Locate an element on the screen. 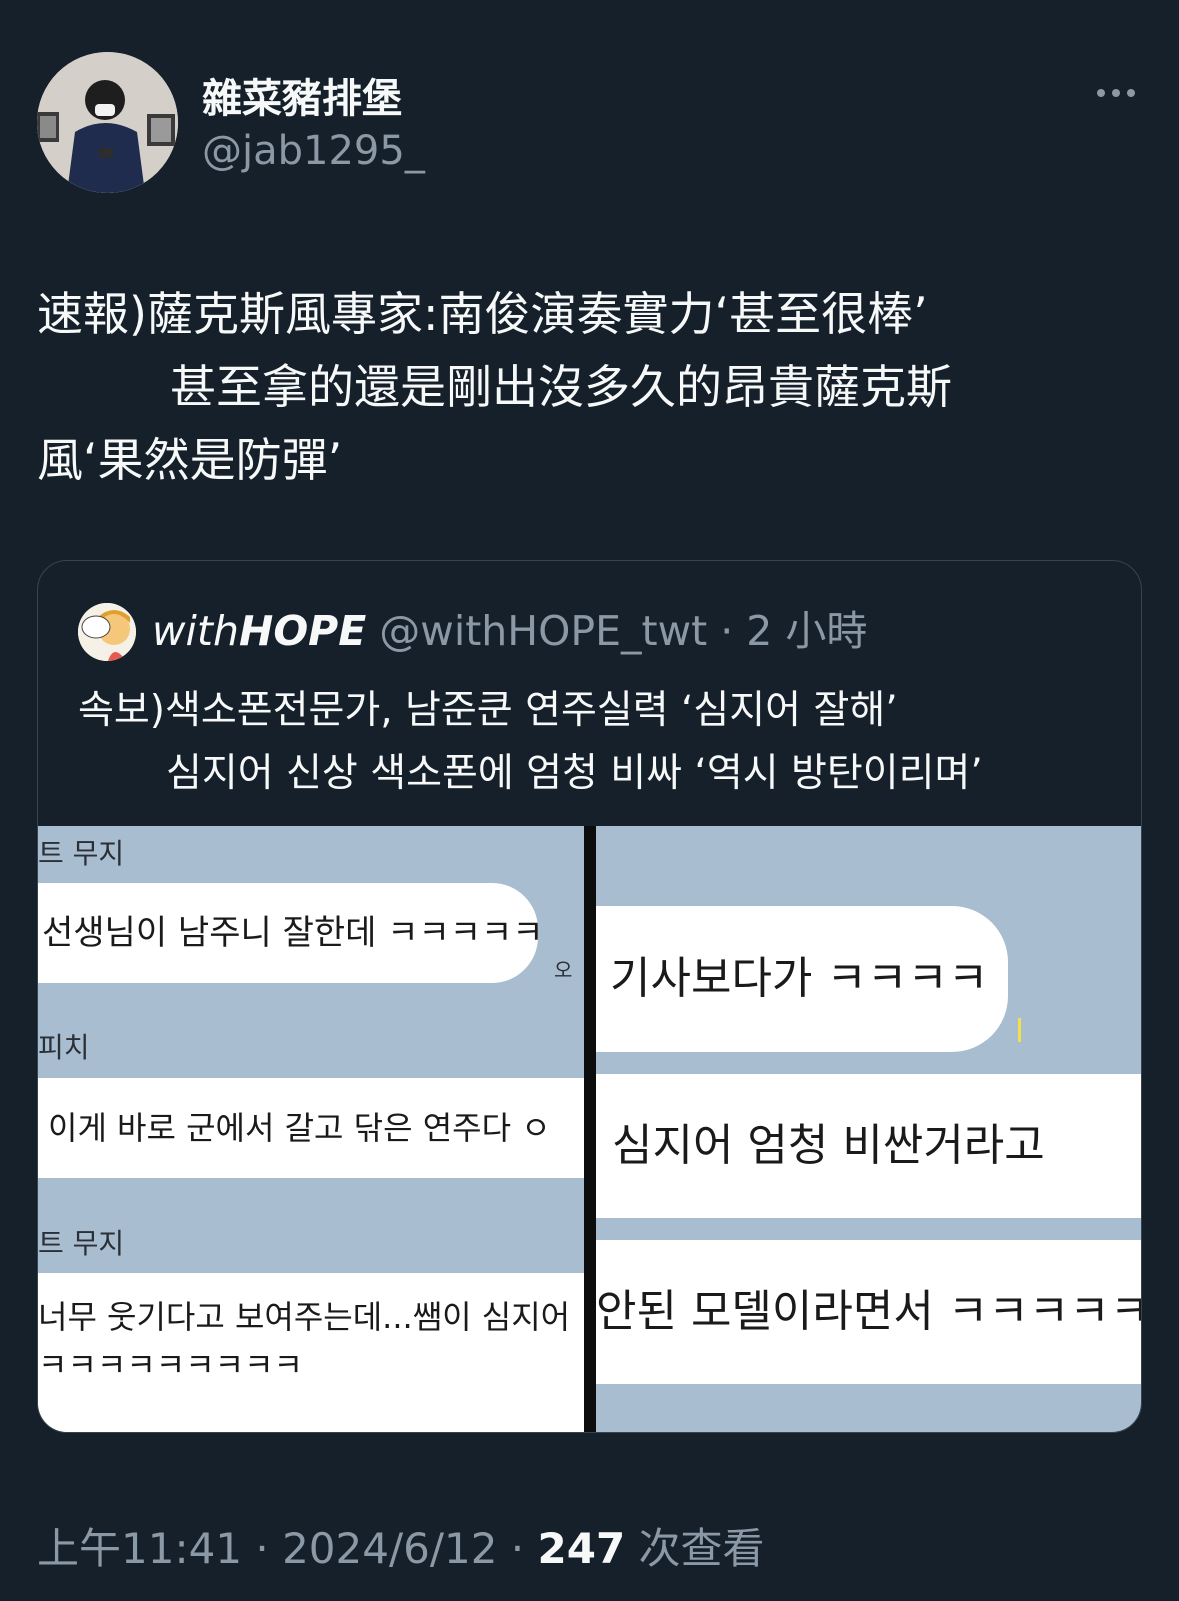 This screenshot has height=1601, width=1179. tweet-footer: 上午11:41 · 2024/6/12 · 247 次查看 is located at coordinates (401, 1545).